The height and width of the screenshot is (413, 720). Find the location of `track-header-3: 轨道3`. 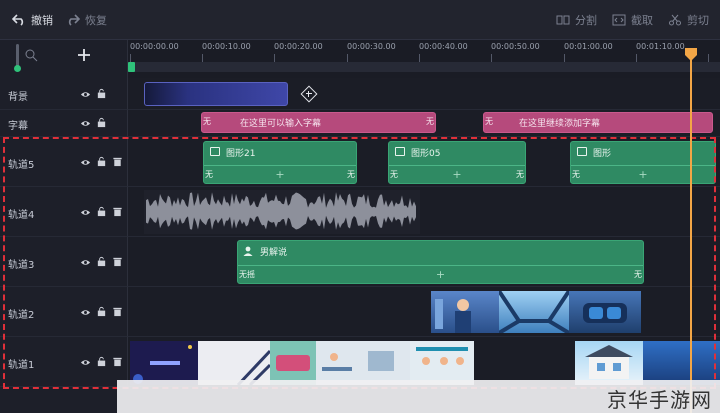

track-header-3: 轨道3 is located at coordinates (64, 262).